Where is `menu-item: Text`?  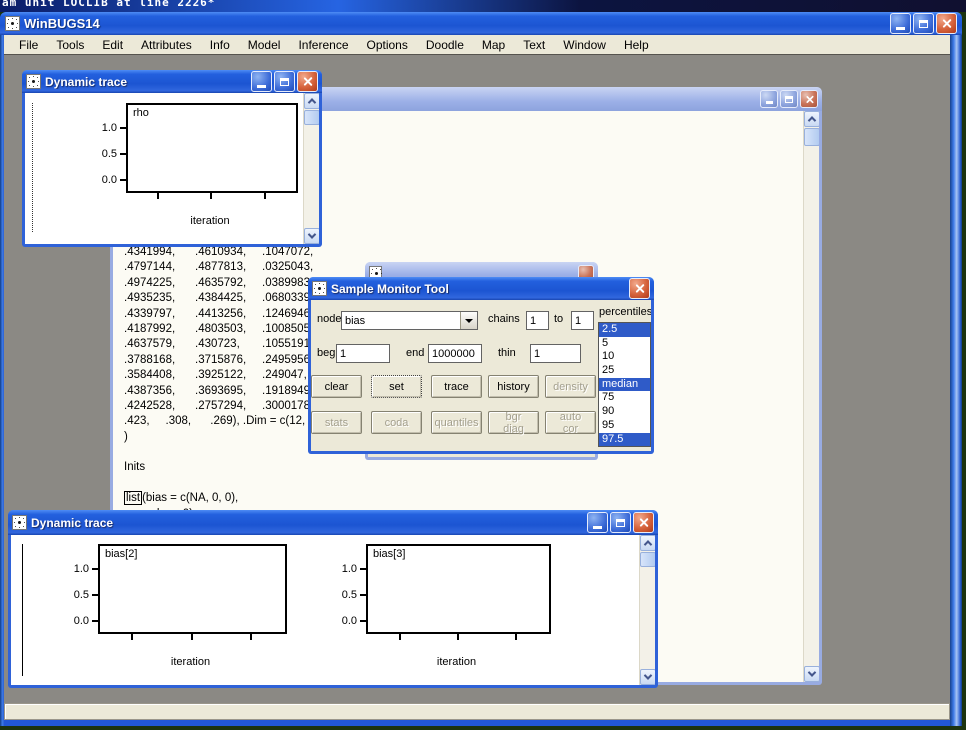
menu-item: Text is located at coordinates (534, 45).